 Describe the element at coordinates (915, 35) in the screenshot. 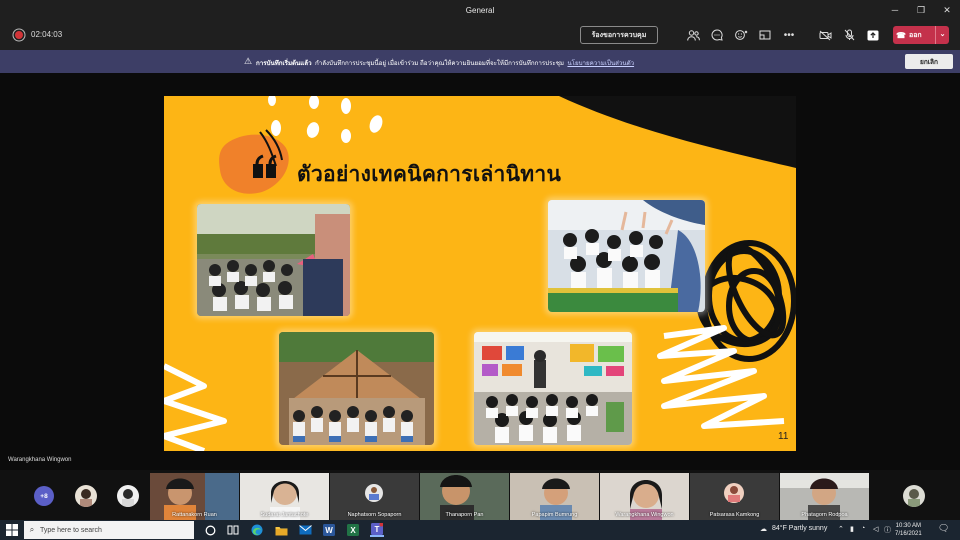

I see `leave-label: ออก` at that location.